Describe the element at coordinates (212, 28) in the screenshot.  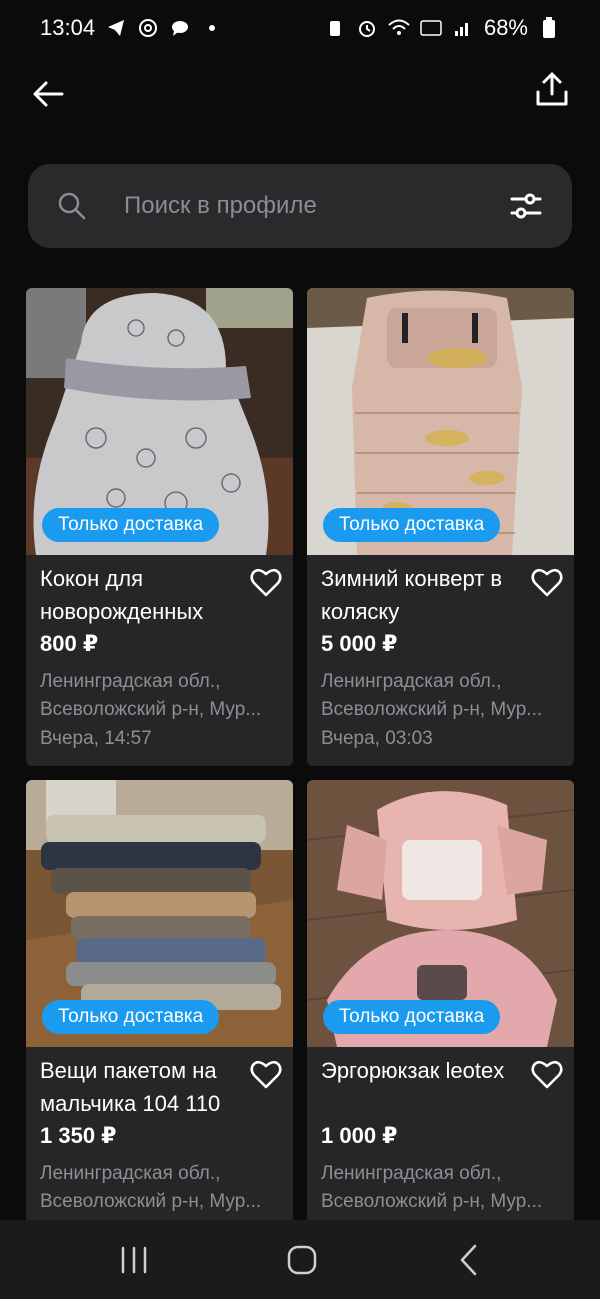
I see `dot-icon` at that location.